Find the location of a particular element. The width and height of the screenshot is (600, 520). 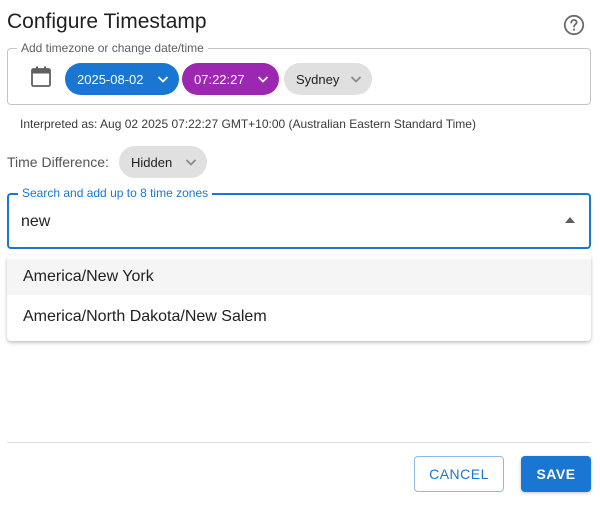

time-chip: 07:22:27 is located at coordinates (230, 79).